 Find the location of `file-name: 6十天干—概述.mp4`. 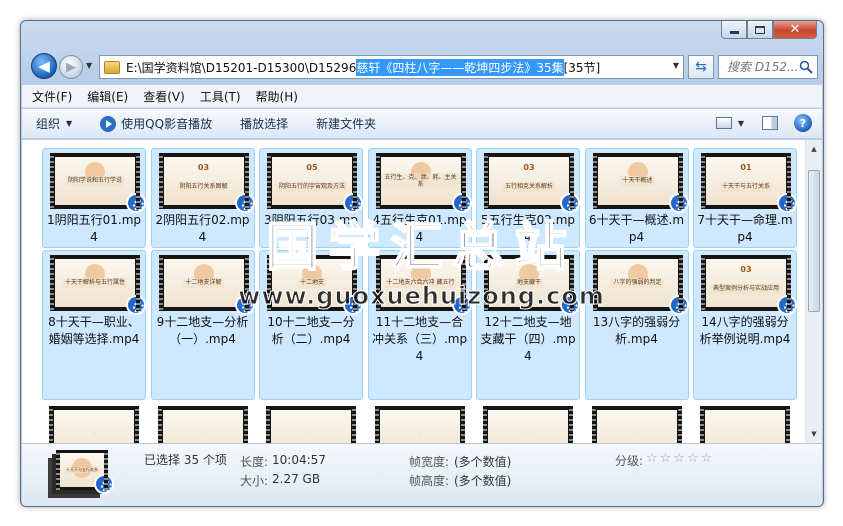

file-name: 6十天干—概述.mp4 is located at coordinates (636, 228).